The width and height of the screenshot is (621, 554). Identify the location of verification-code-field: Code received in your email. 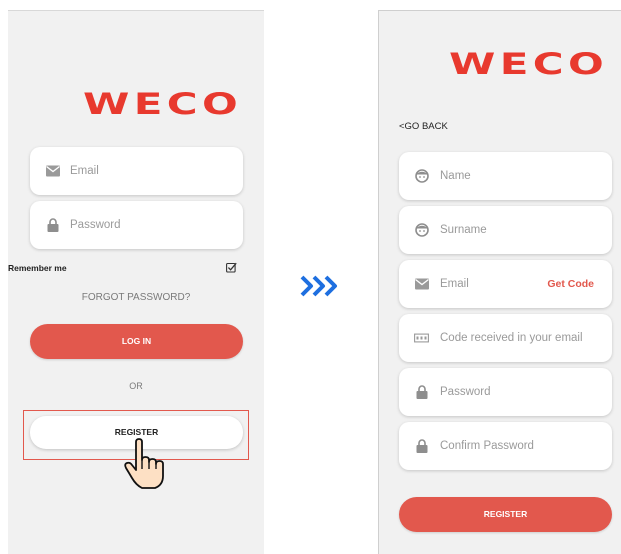
(505, 338).